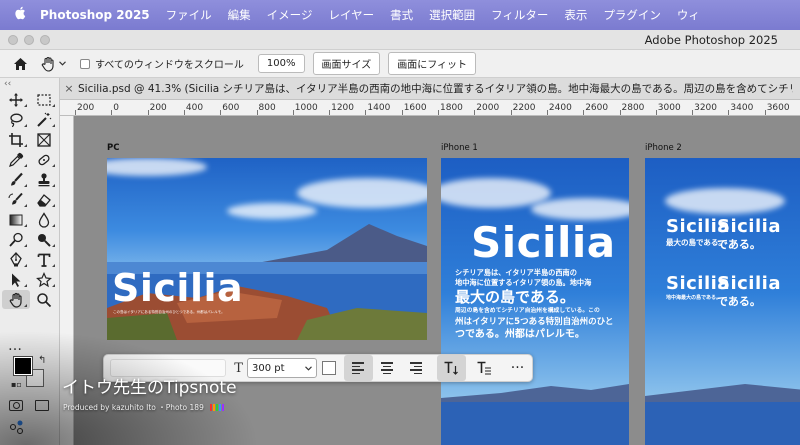 This screenshot has height=445, width=800. What do you see at coordinates (44, 119) in the screenshot?
I see `magic-wand-tool` at bounding box center [44, 119].